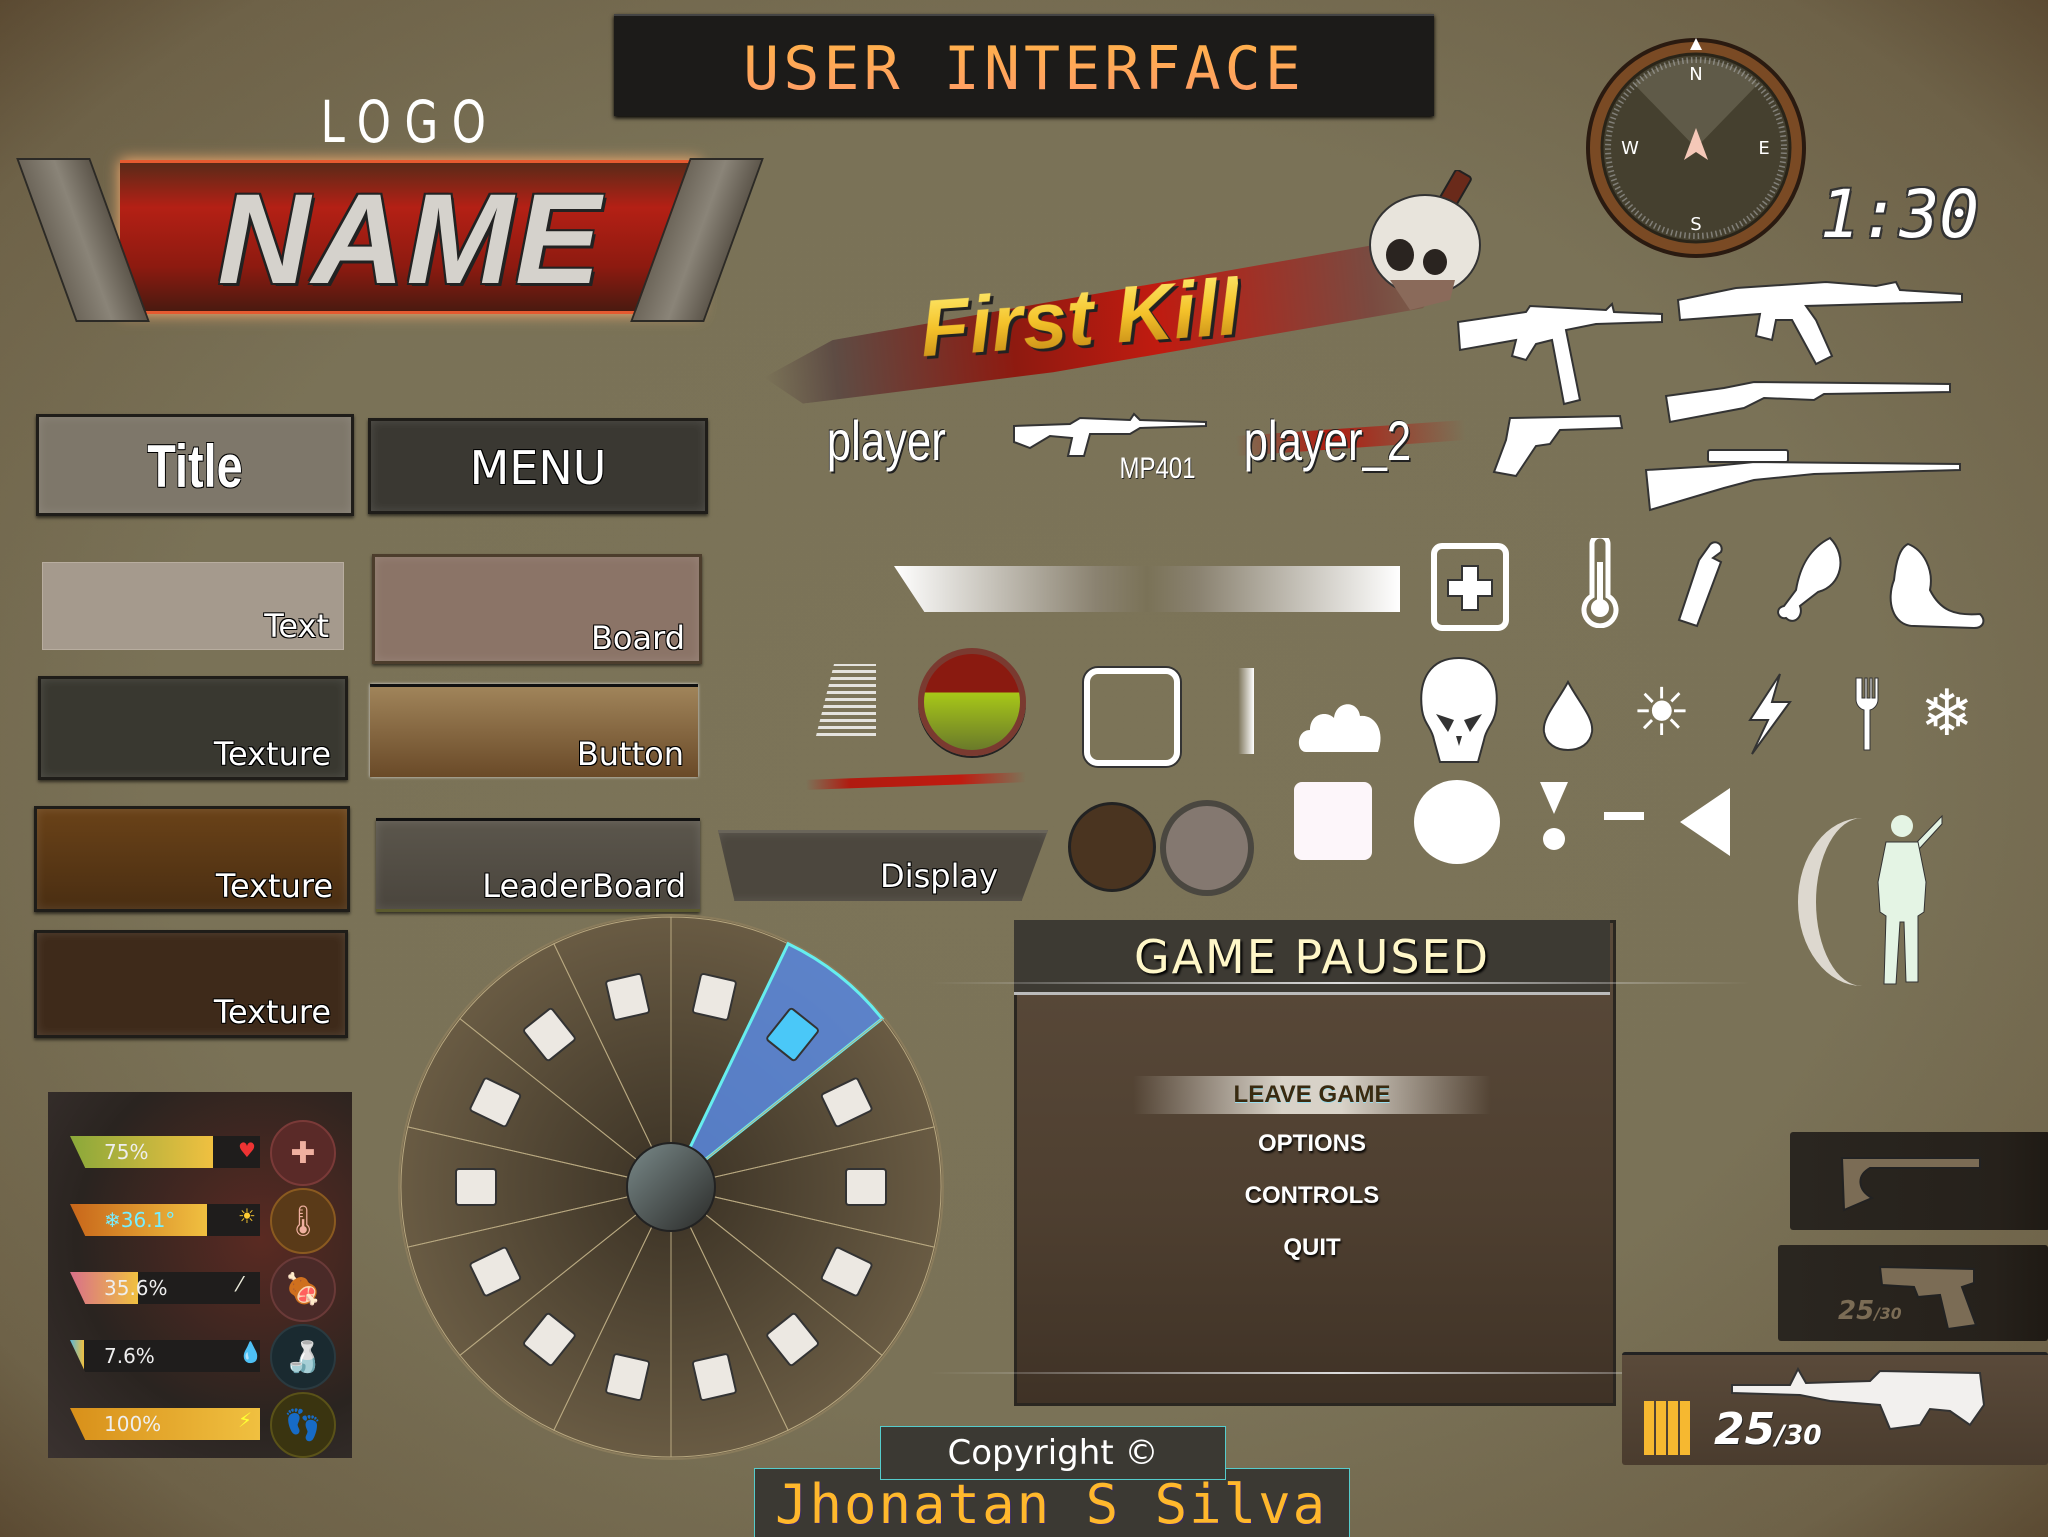 The height and width of the screenshot is (1537, 2048). What do you see at coordinates (1624, 816) in the screenshot?
I see `dash-shape` at bounding box center [1624, 816].